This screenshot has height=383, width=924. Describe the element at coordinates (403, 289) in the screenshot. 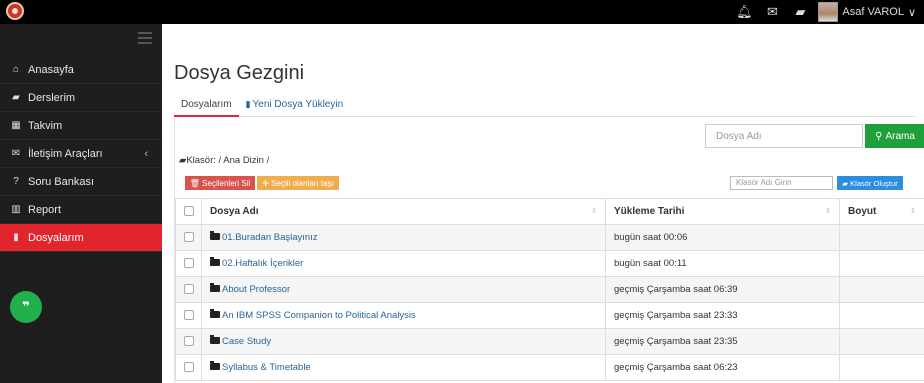

I see `file-name-cell: About Professor` at that location.